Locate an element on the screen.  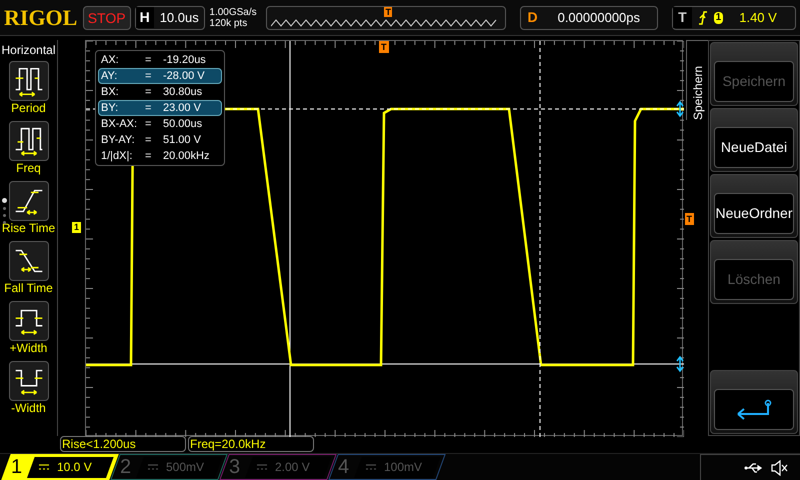
measure-menu-item: Rise Time is located at coordinates (29, 208).